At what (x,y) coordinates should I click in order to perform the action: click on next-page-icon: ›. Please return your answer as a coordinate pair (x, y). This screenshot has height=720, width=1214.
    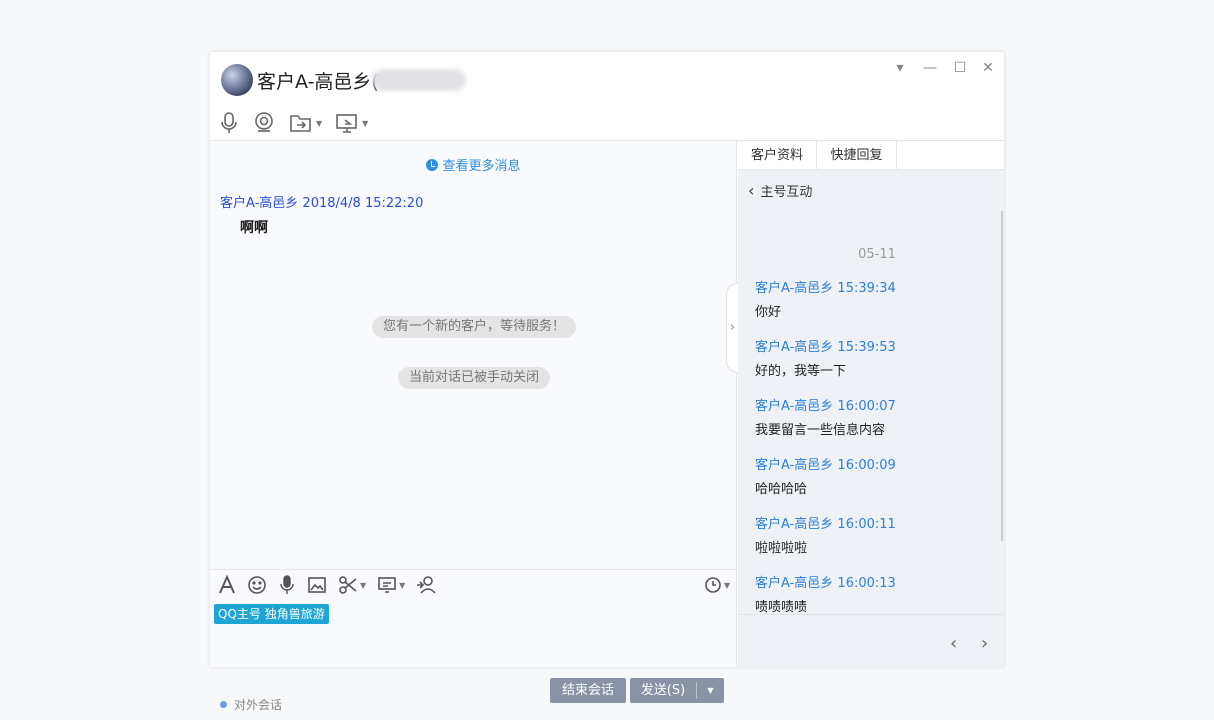
    Looking at the image, I should click on (984, 643).